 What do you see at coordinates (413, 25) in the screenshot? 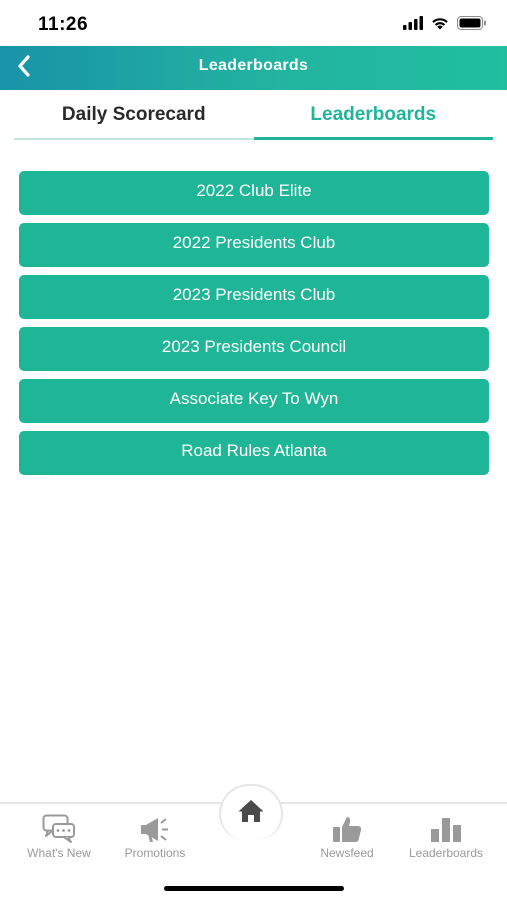
I see `signal-icon` at bounding box center [413, 25].